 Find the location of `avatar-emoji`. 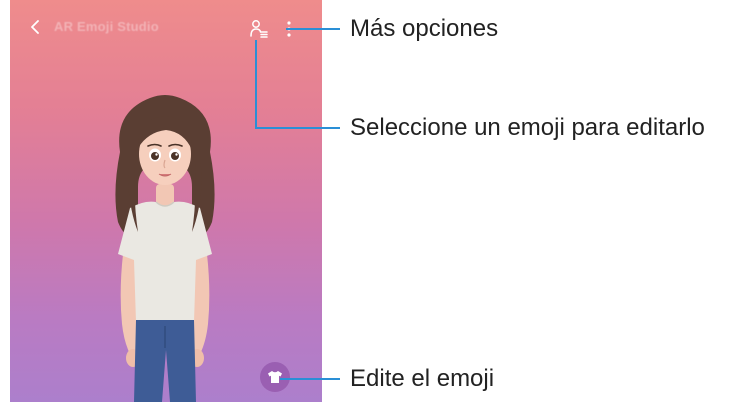

avatar-emoji is located at coordinates (165, 247).